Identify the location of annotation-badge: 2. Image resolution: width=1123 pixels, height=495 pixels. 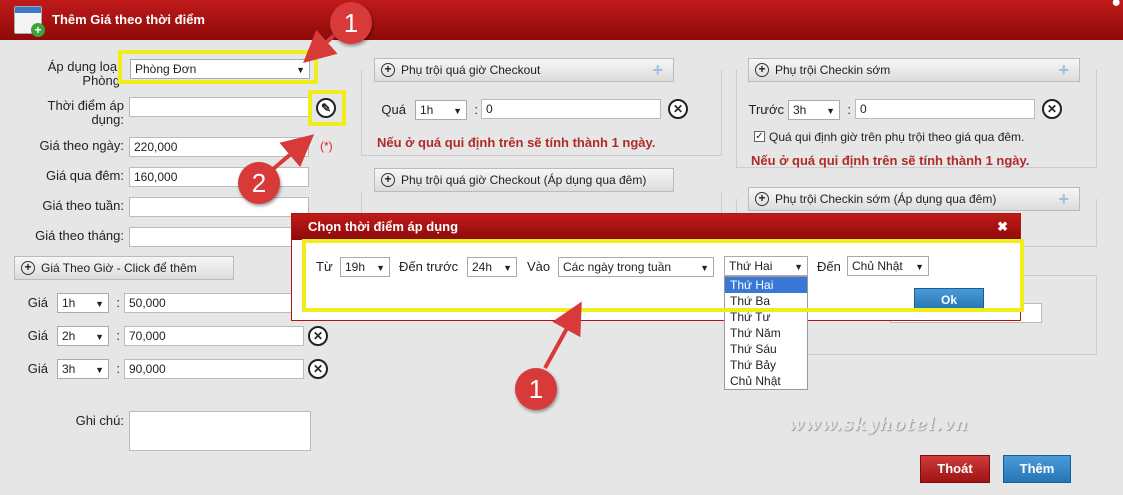
(259, 183).